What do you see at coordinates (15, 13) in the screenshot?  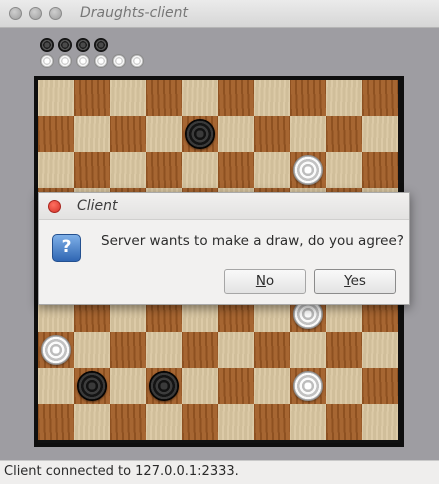 I see `close-window-button` at bounding box center [15, 13].